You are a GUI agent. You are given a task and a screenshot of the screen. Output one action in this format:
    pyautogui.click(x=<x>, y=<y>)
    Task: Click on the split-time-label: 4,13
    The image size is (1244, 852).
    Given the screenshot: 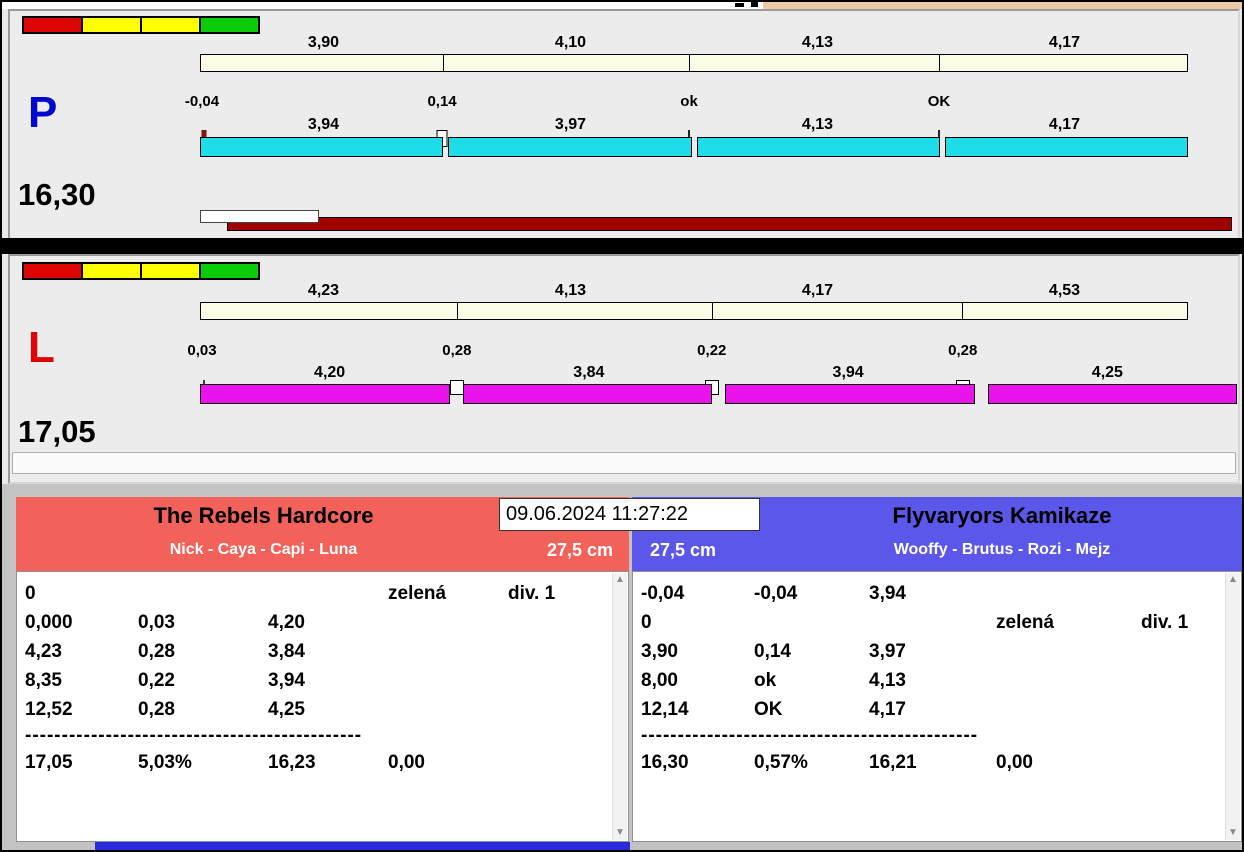 What is the action you would take?
    pyautogui.click(x=817, y=124)
    